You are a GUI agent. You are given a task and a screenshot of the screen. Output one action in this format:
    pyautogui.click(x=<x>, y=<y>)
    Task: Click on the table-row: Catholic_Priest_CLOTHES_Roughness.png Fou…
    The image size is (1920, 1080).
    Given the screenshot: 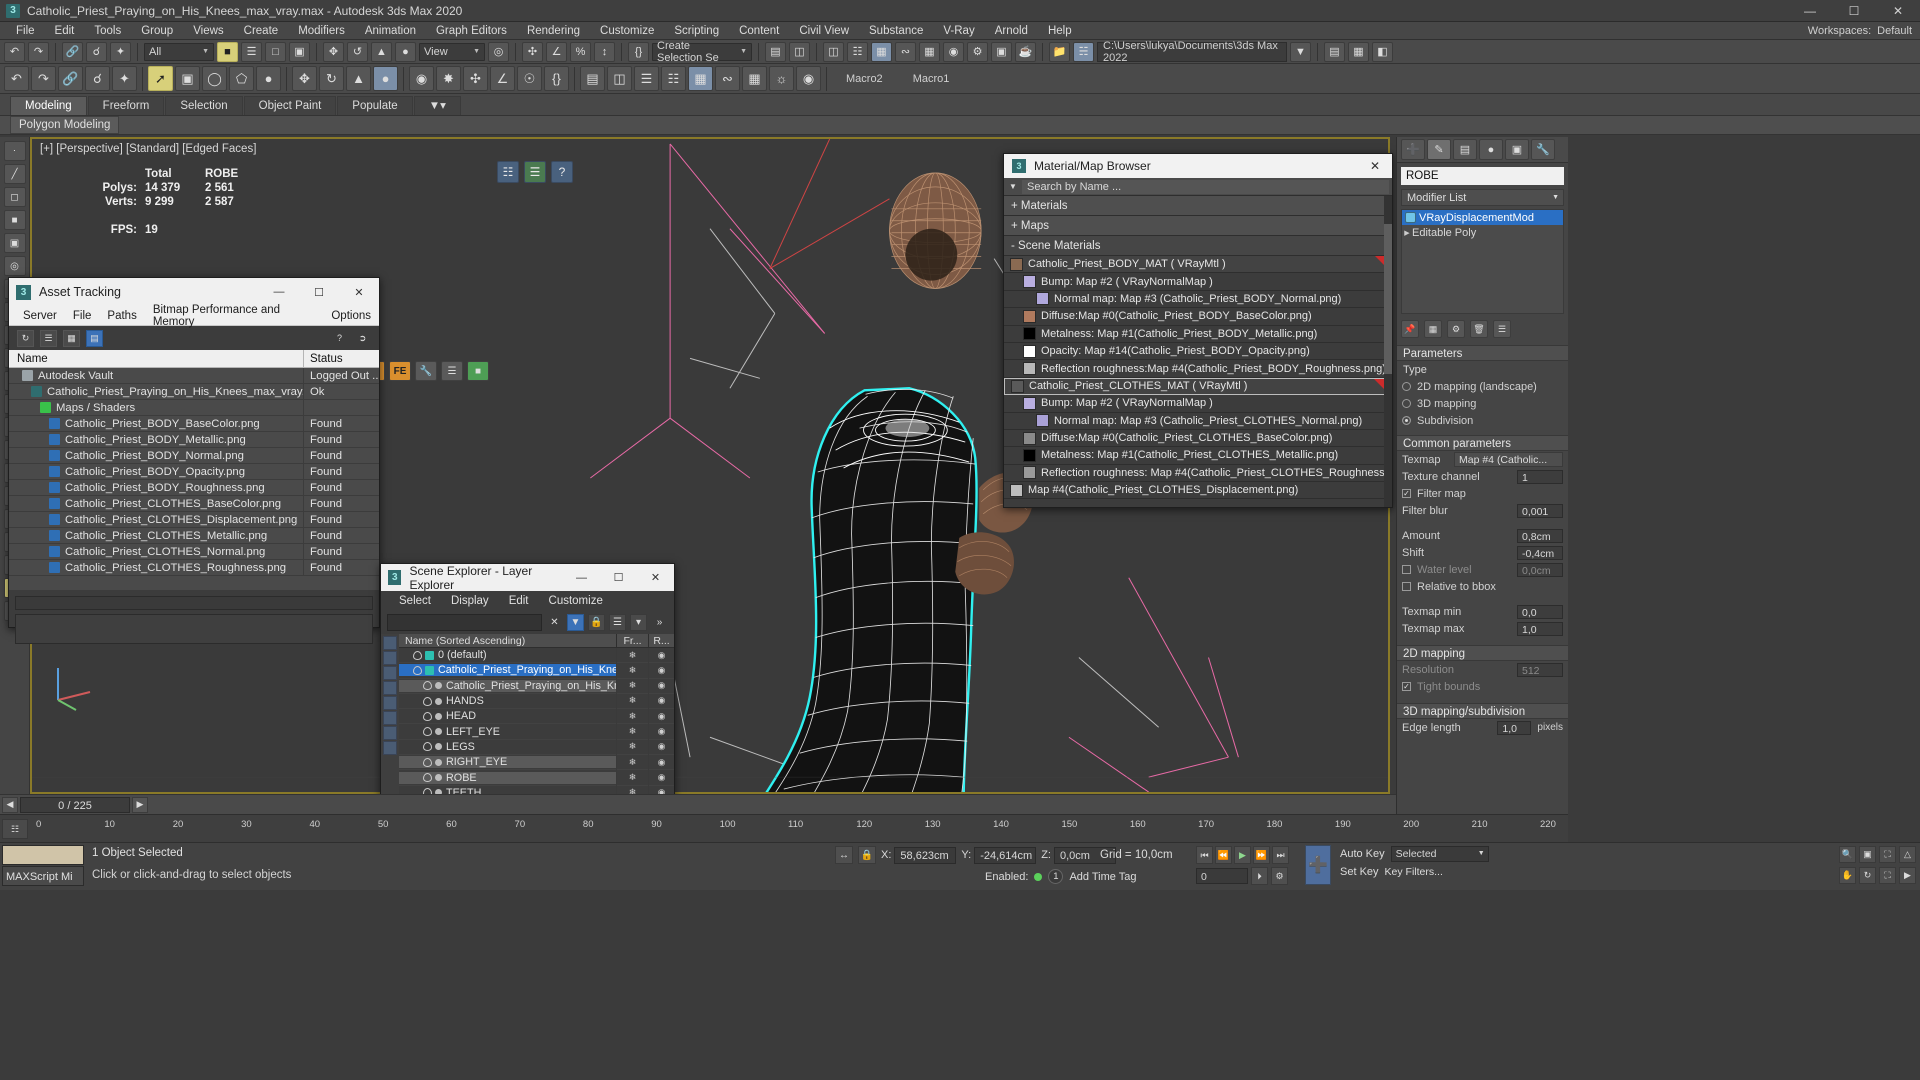 What is the action you would take?
    pyautogui.click(x=194, y=567)
    